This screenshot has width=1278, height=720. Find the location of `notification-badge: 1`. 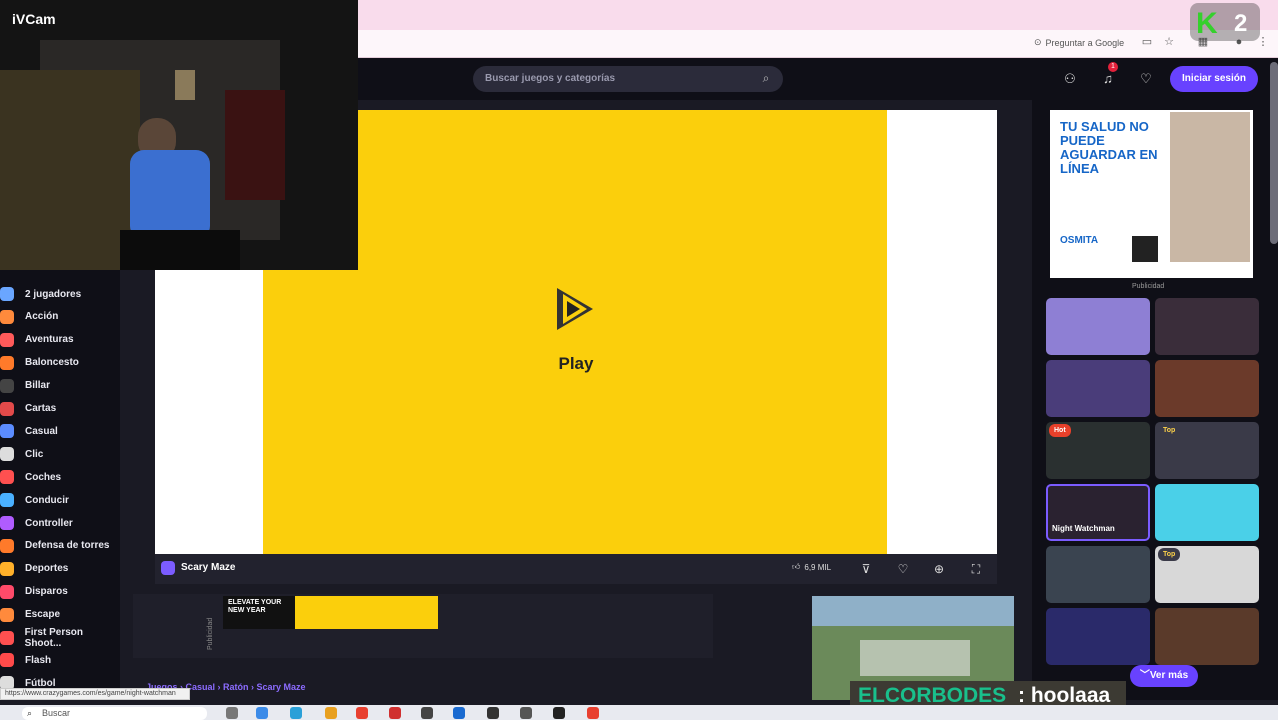

notification-badge: 1 is located at coordinates (1113, 67).